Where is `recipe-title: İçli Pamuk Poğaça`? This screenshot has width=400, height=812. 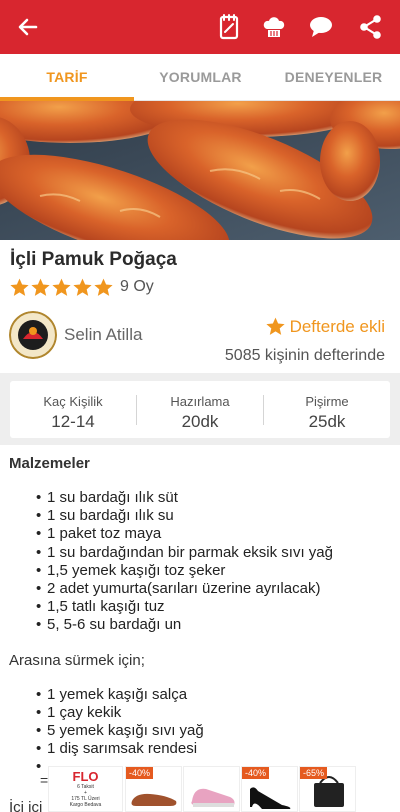
recipe-title: İçli Pamuk Poğaça is located at coordinates (93, 259).